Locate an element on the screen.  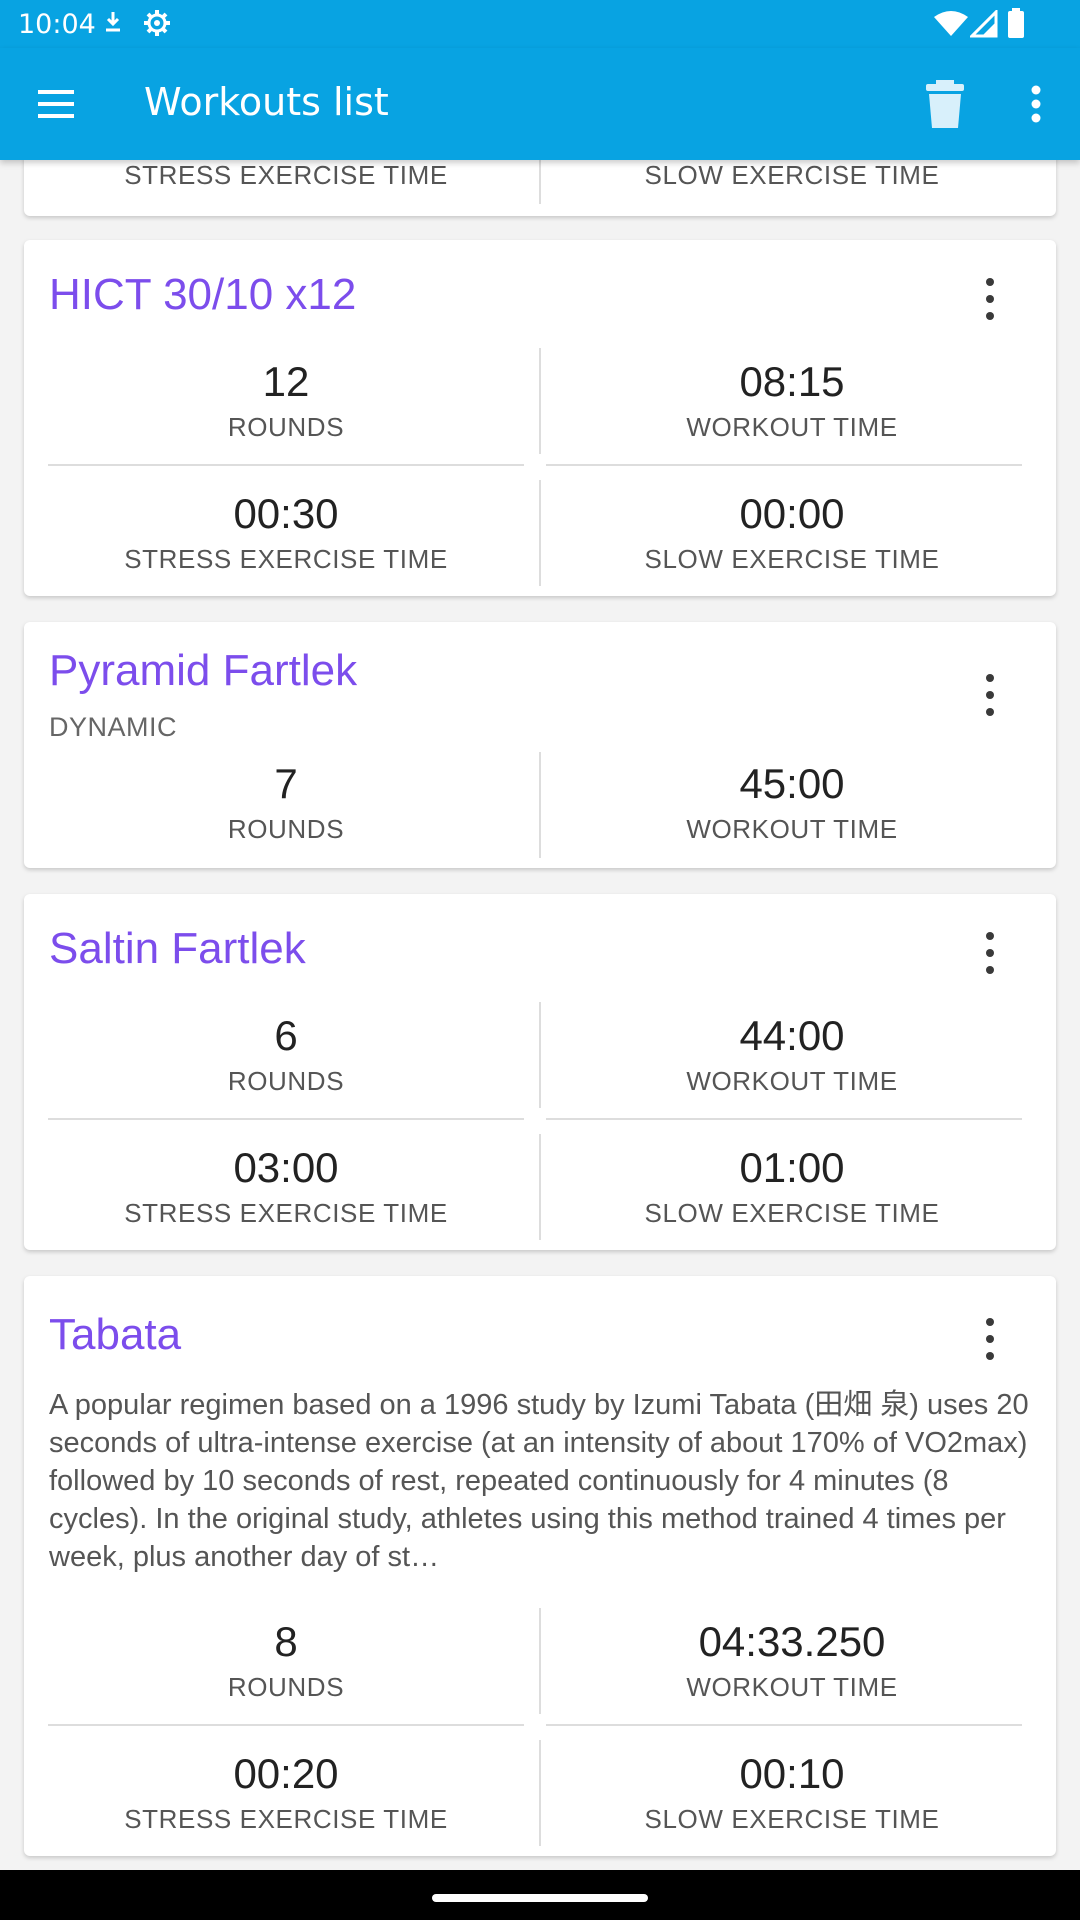
stat-value: 6 is located at coordinates (286, 1035).